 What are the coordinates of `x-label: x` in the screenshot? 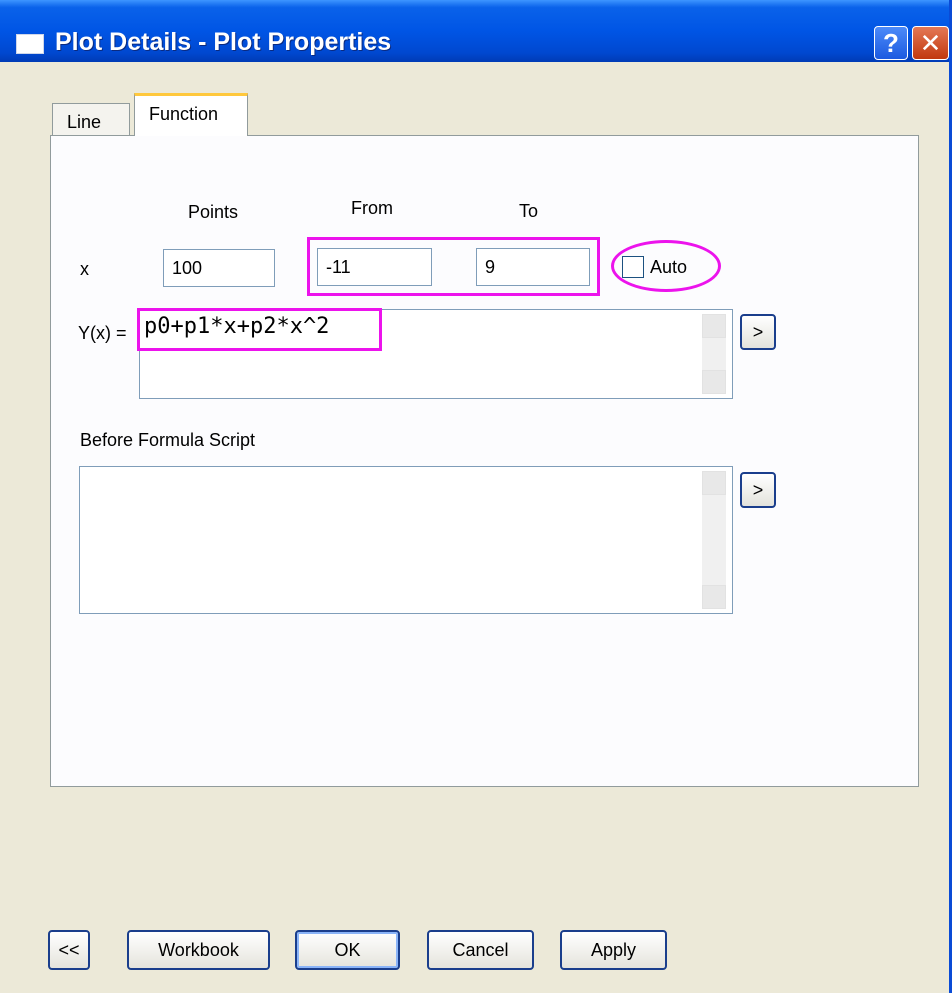 It's located at (84, 269).